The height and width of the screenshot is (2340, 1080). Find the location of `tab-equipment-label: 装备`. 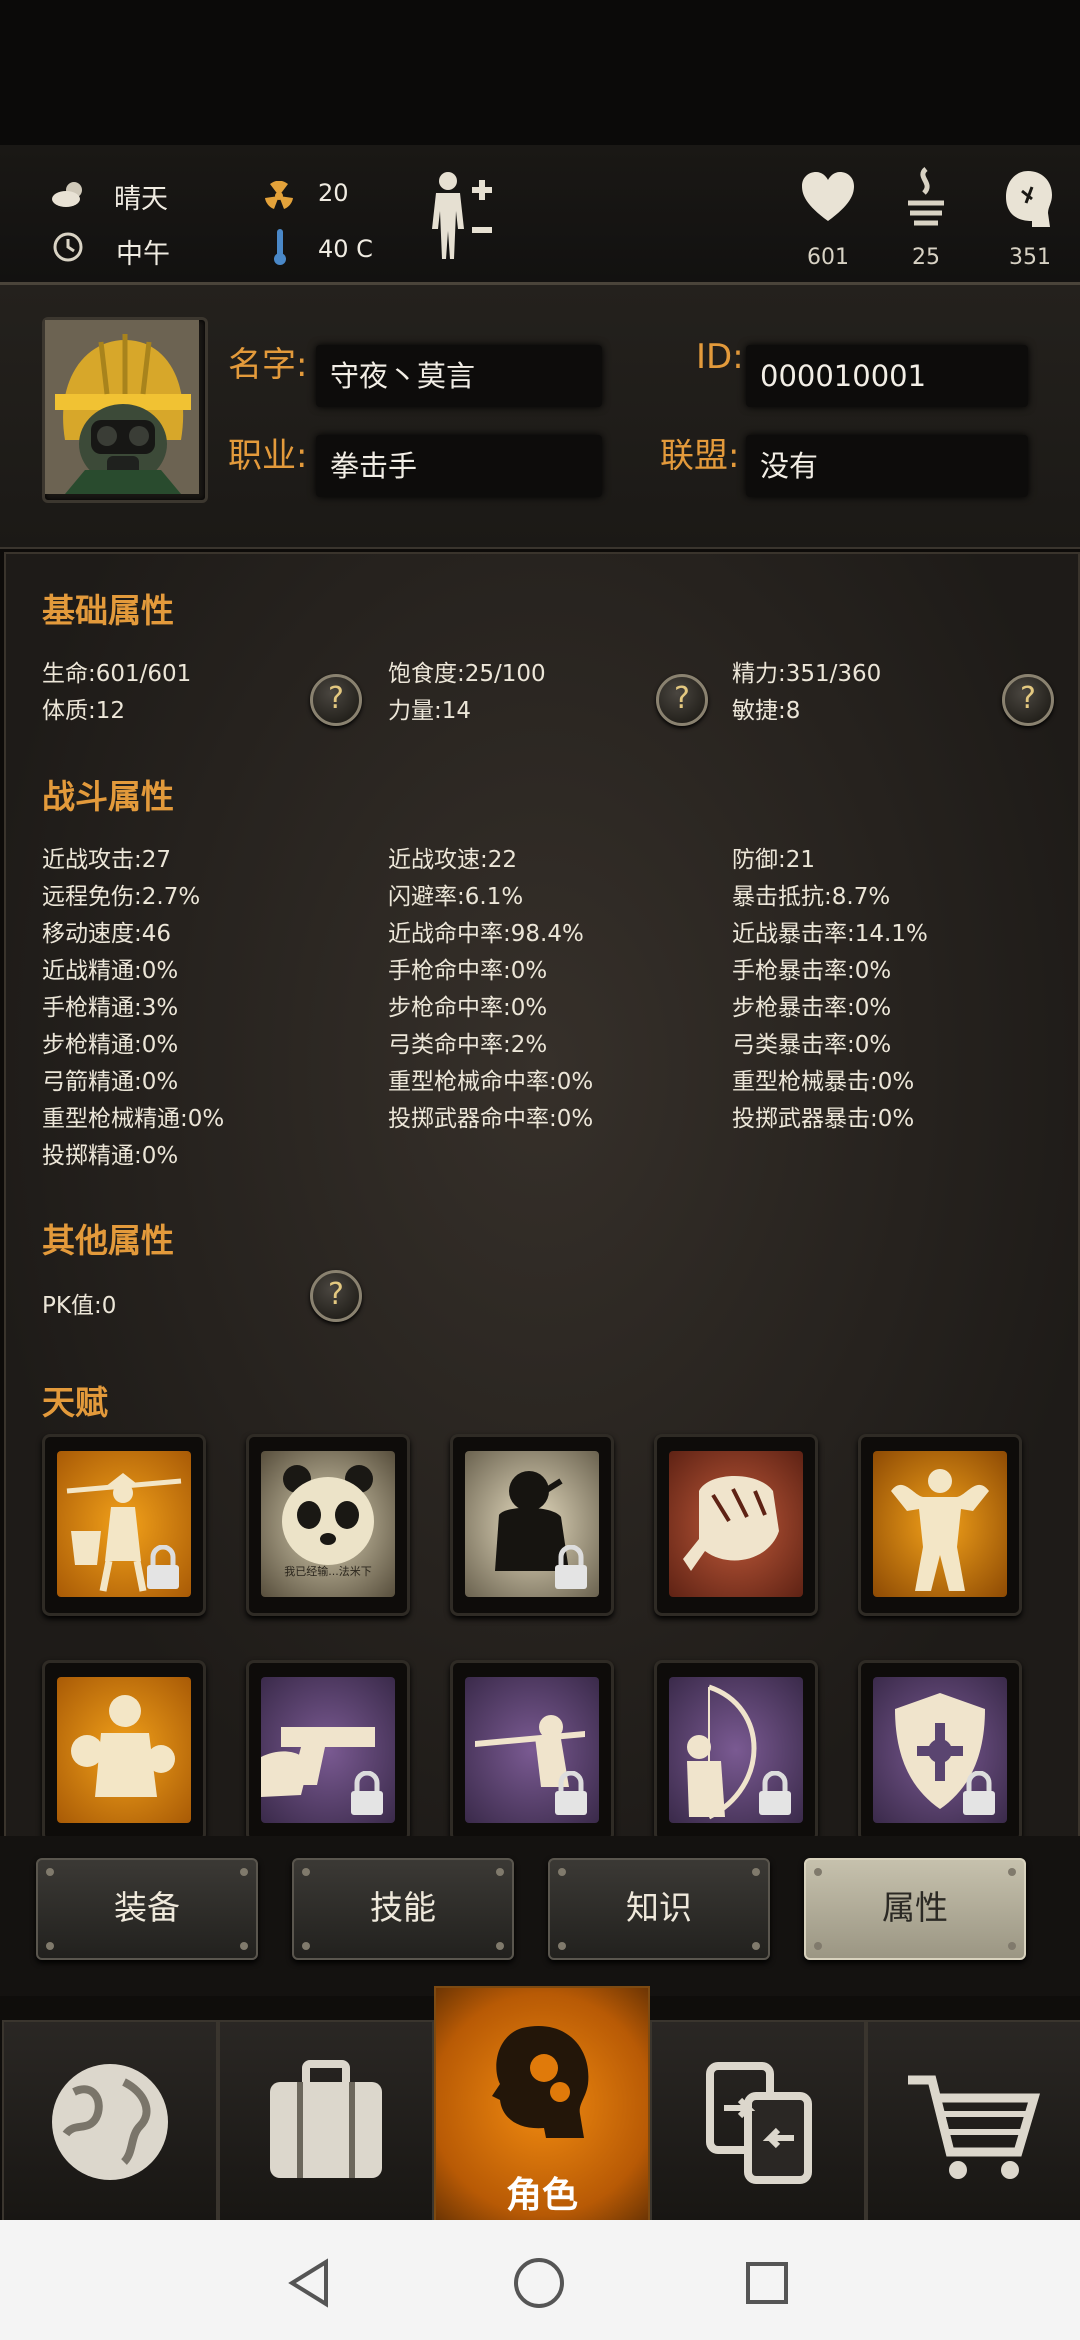

tab-equipment-label: 装备 is located at coordinates (147, 1907).